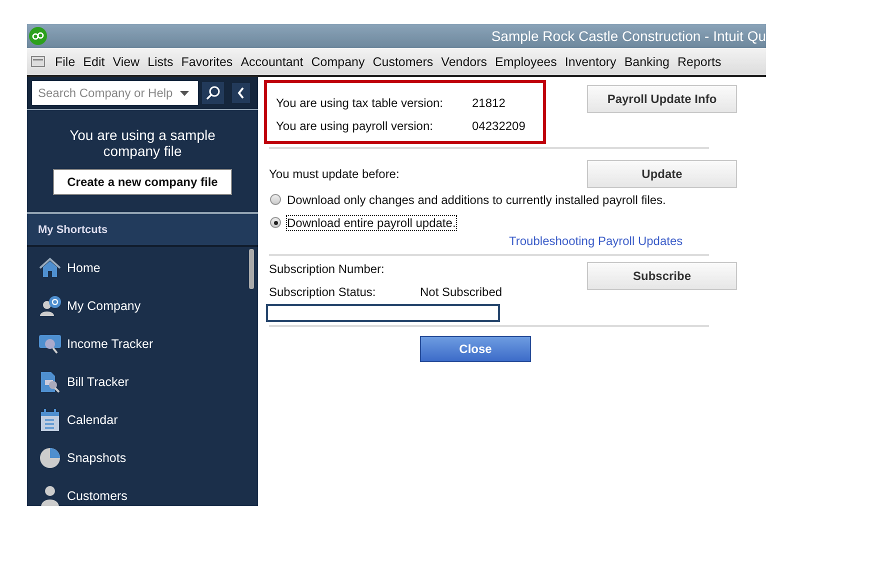 This screenshot has height=582, width=883. What do you see at coordinates (700, 61) in the screenshot?
I see `menu-item: Reports` at bounding box center [700, 61].